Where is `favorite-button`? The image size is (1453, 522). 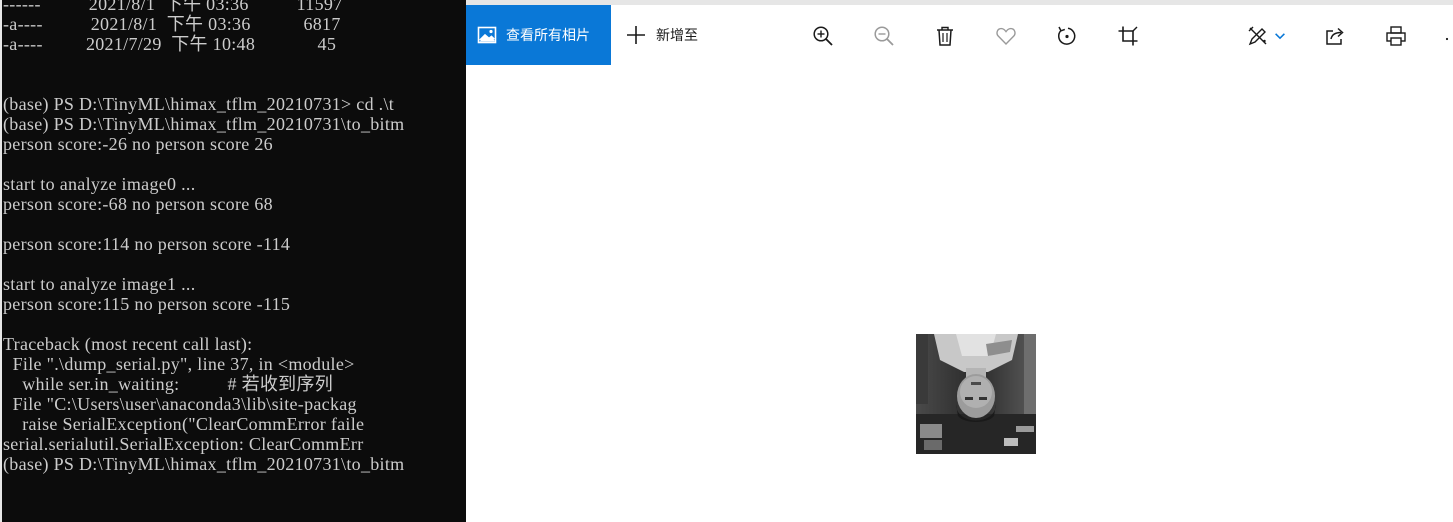 favorite-button is located at coordinates (1006, 36).